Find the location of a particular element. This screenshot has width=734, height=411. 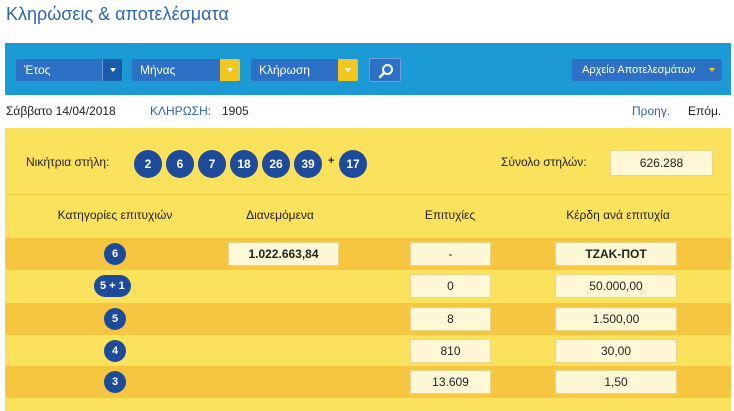

header-distributed: Διανεμόμενα is located at coordinates (280, 215).